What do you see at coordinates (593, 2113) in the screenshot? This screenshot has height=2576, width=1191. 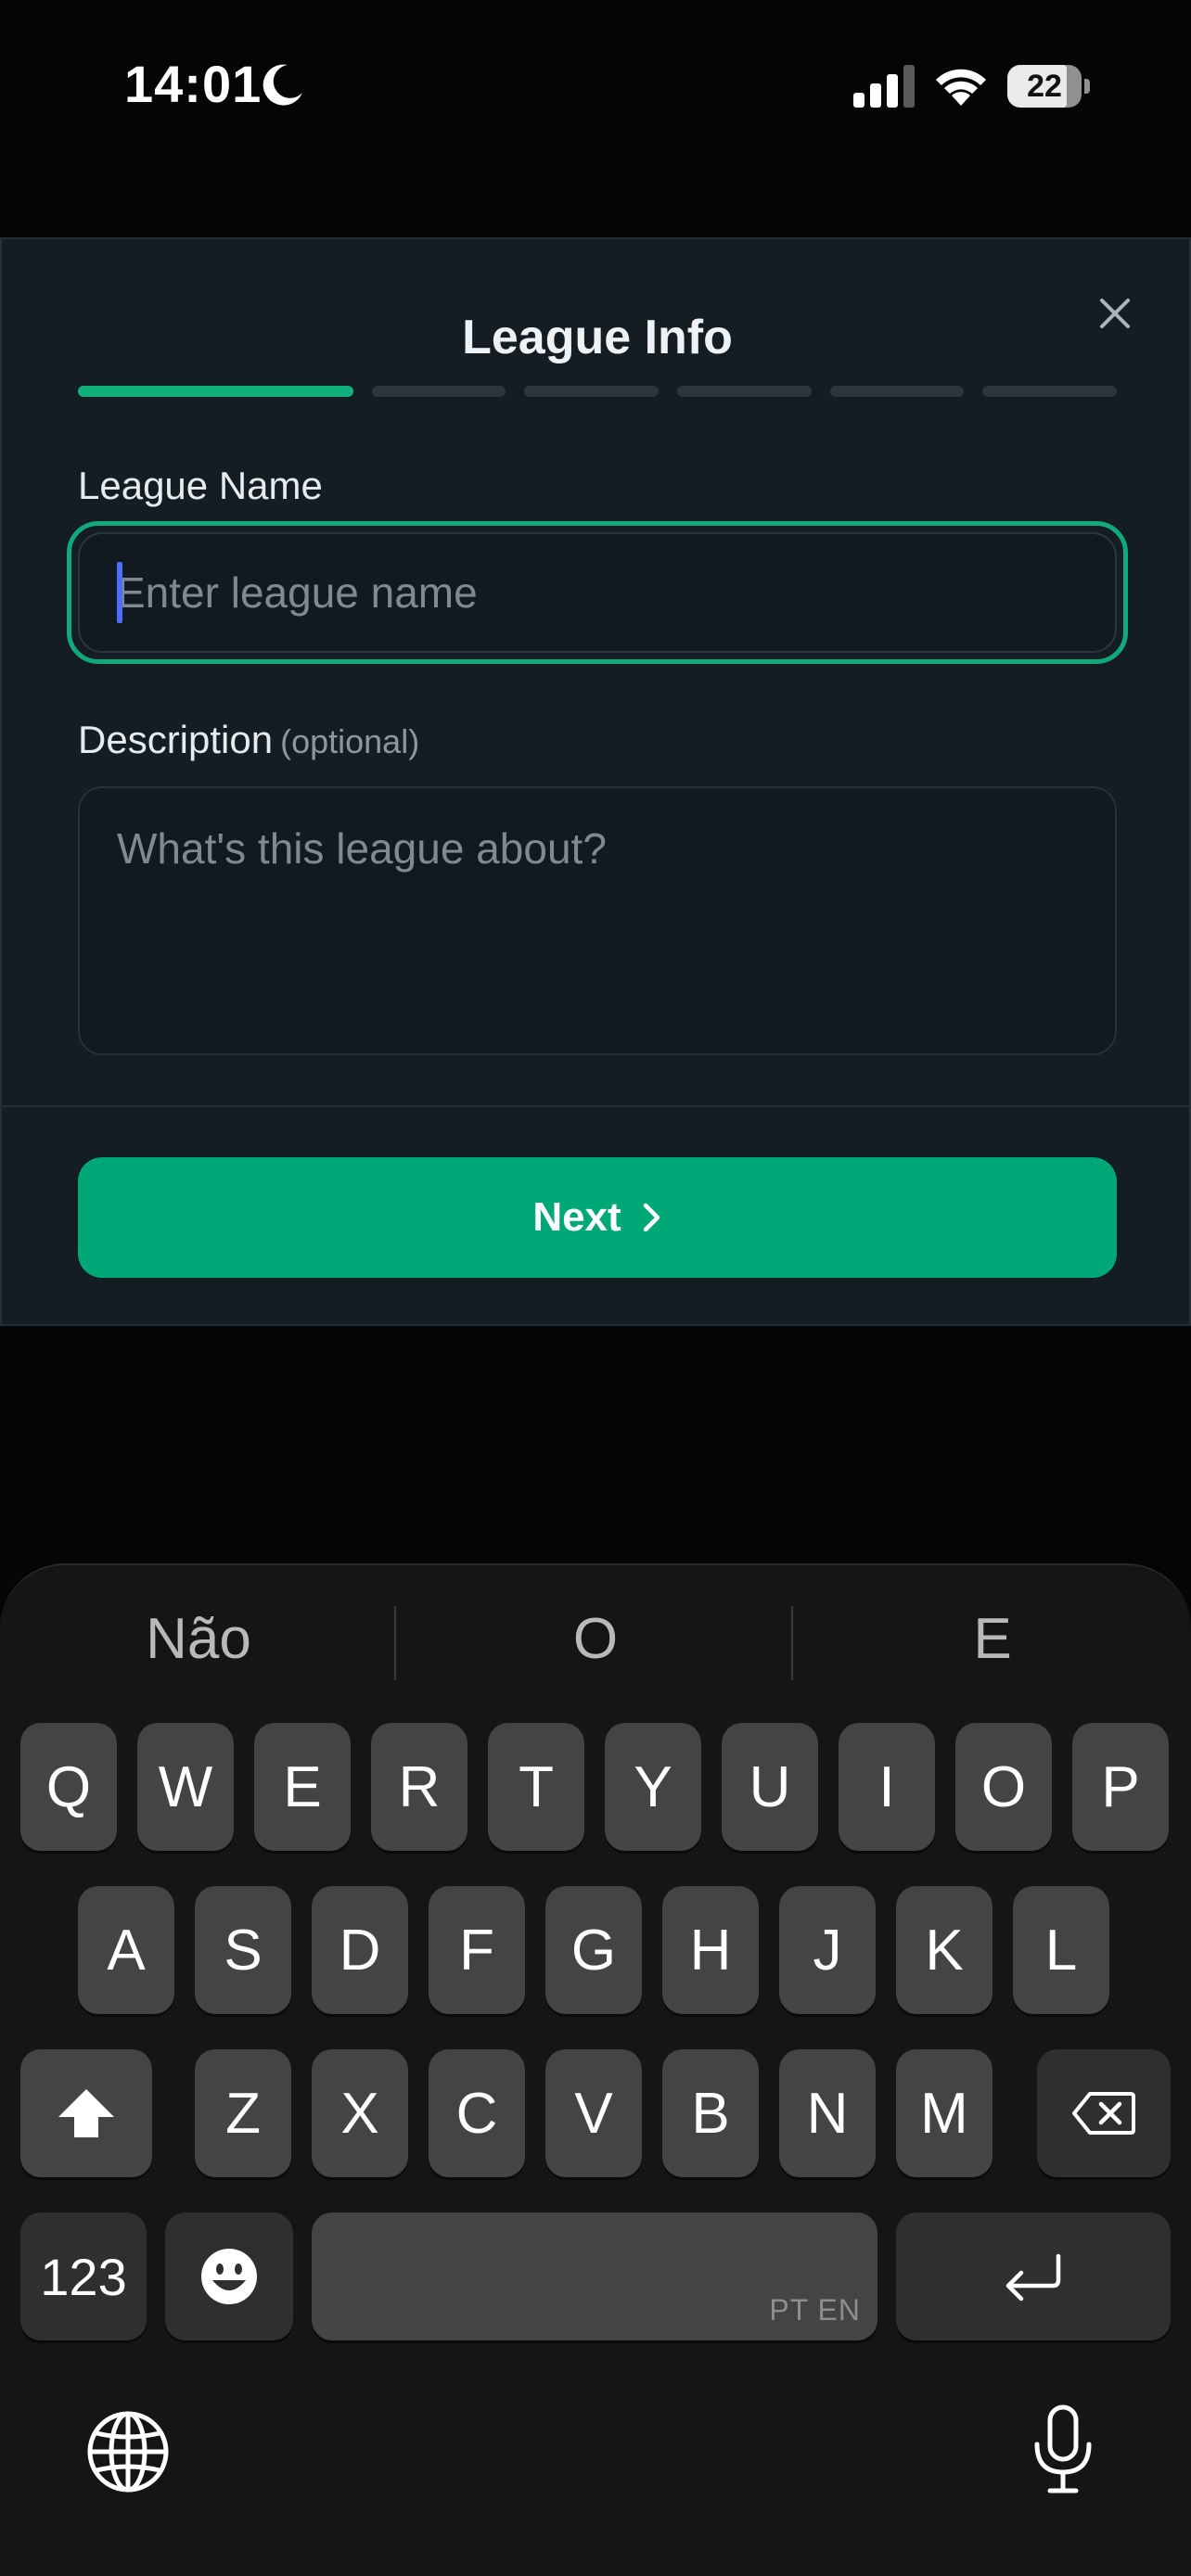 I see `key-v: V` at bounding box center [593, 2113].